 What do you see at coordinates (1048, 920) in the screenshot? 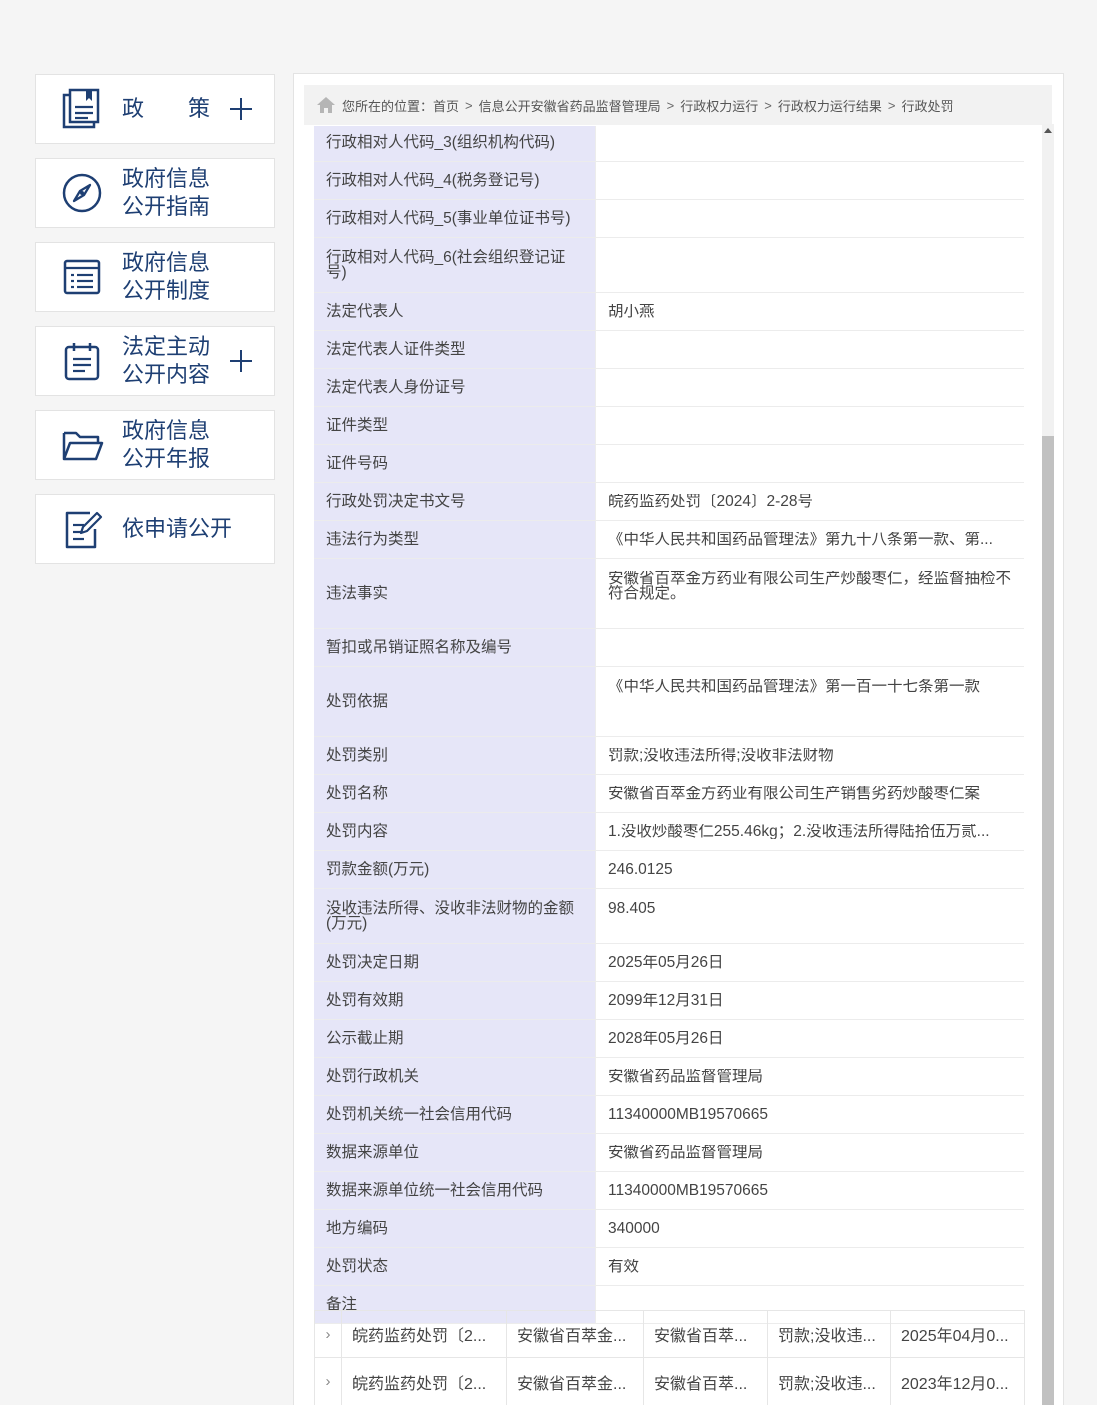
I see `scrollbar-thumb` at bounding box center [1048, 920].